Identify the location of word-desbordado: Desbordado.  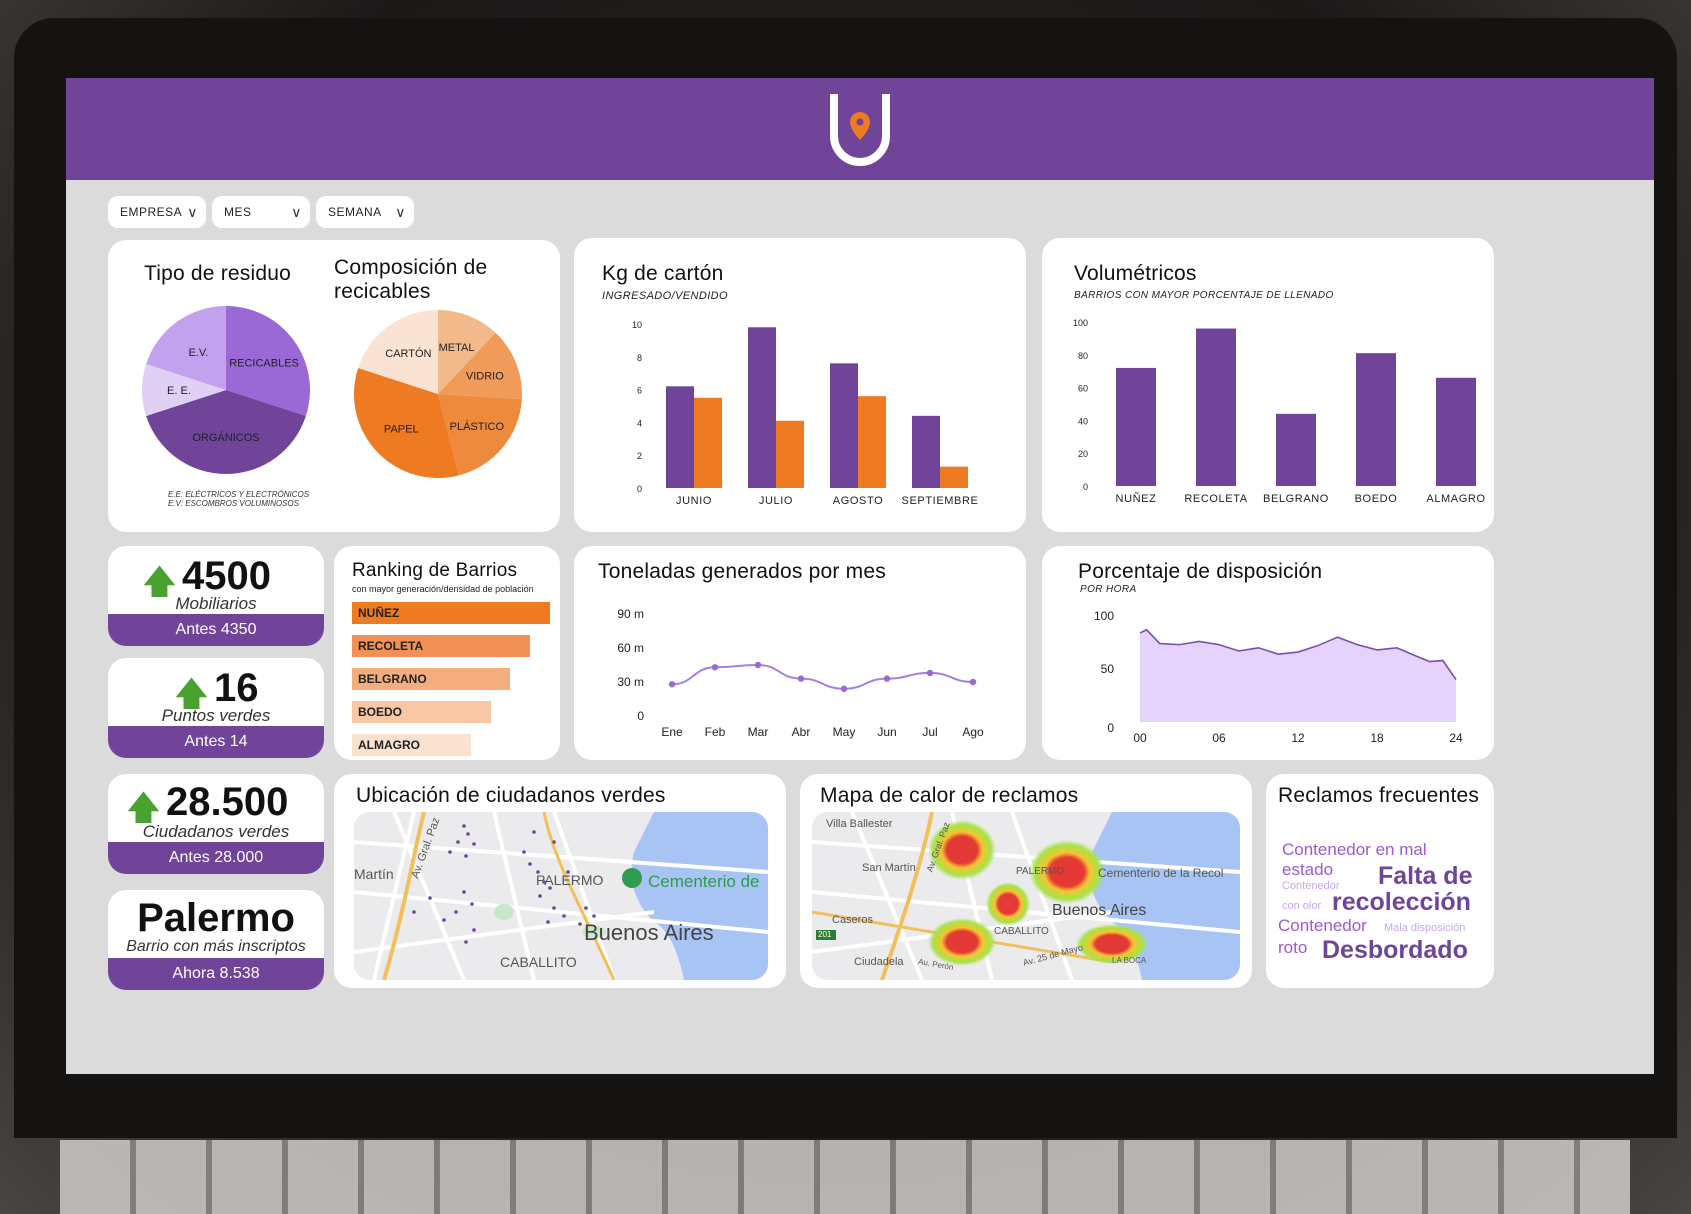
(1395, 950).